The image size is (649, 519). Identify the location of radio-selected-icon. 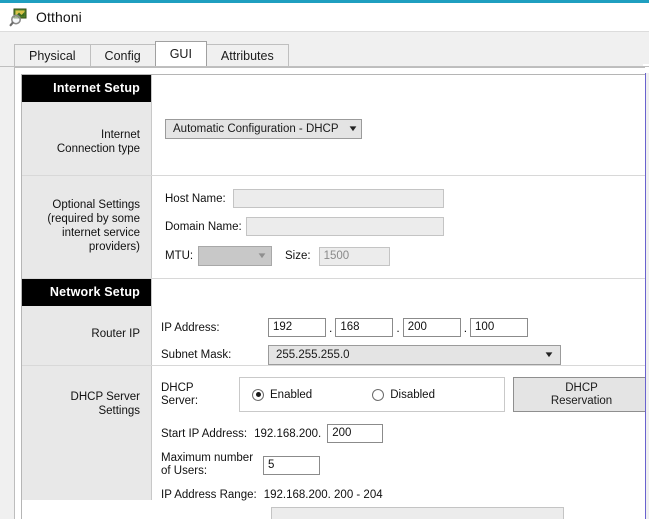
(258, 394).